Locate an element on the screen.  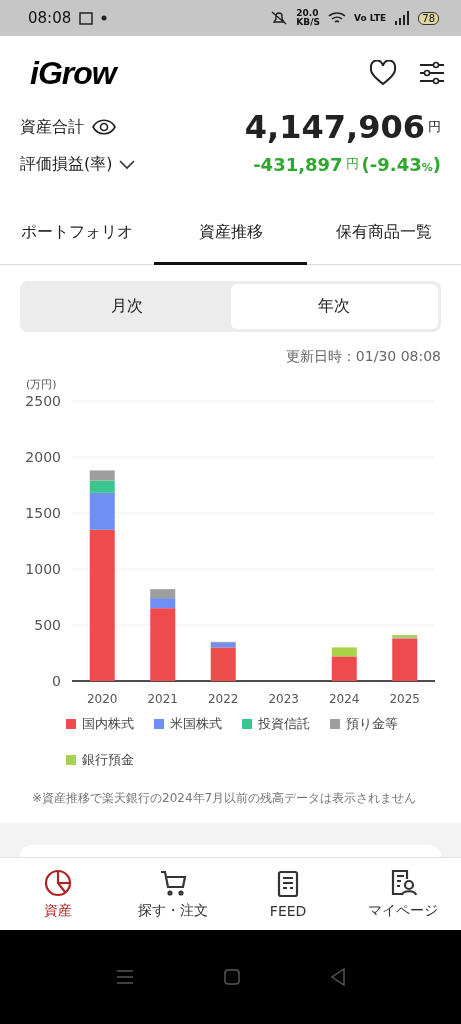
total-label: 資産合計 is located at coordinates (52, 127).